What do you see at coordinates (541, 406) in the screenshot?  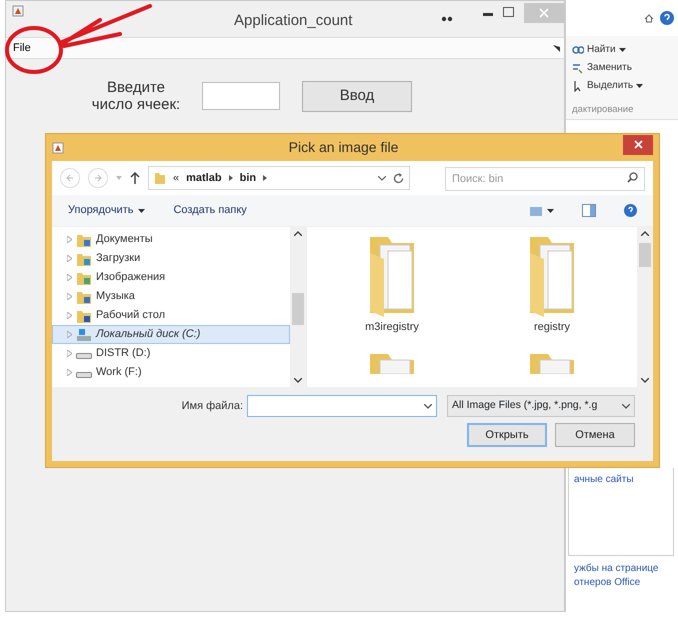 I see `file-type-dropdown: All Image Files (*.jpg, *.png, *.g` at bounding box center [541, 406].